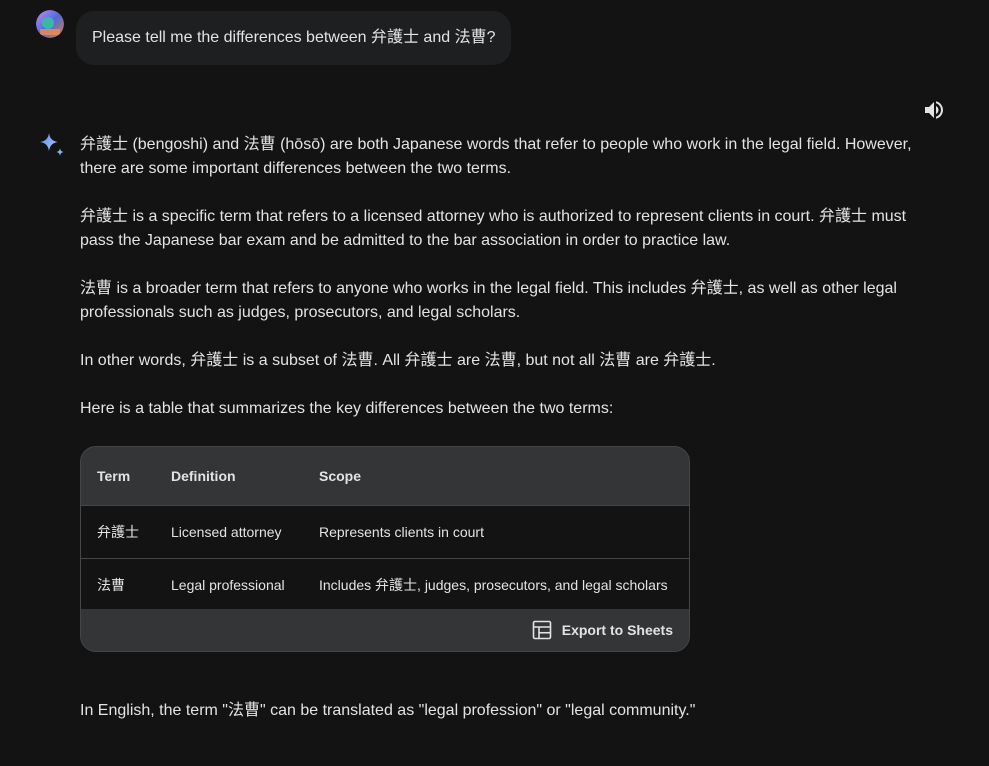 This screenshot has width=989, height=766. I want to click on table-footer: Export to Sheets, so click(385, 630).